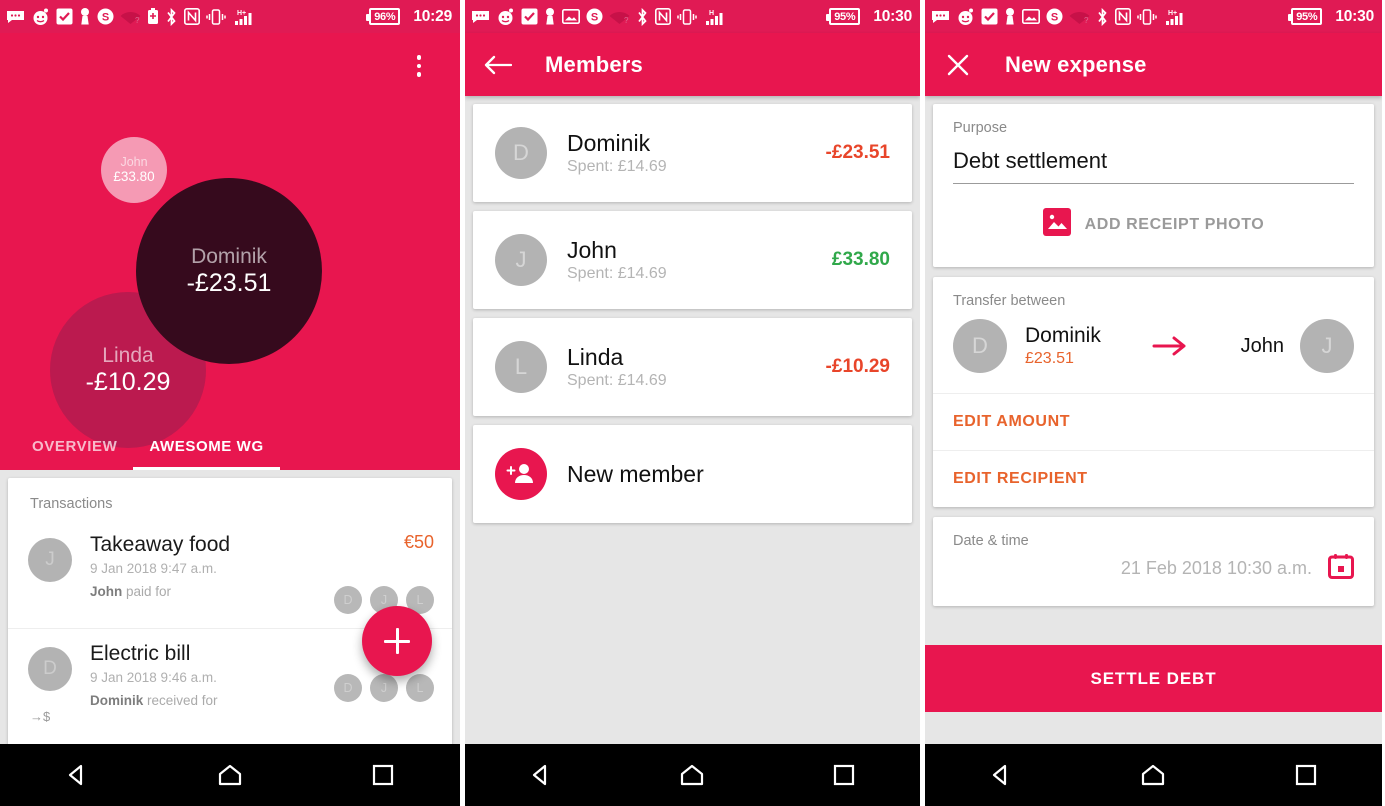  What do you see at coordinates (432, 16) in the screenshot?
I see `clock-1: 10:29` at bounding box center [432, 16].